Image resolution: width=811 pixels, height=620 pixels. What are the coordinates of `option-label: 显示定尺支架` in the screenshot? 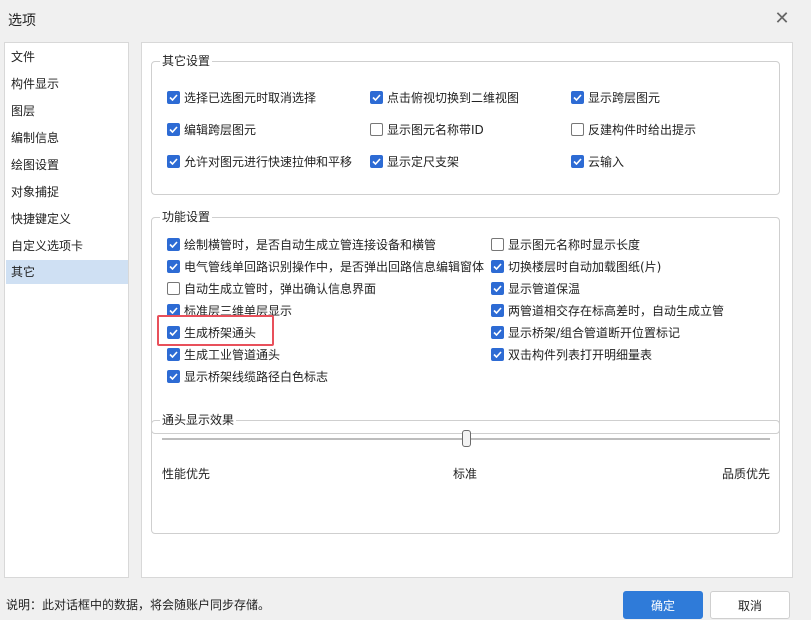 It's located at (423, 161).